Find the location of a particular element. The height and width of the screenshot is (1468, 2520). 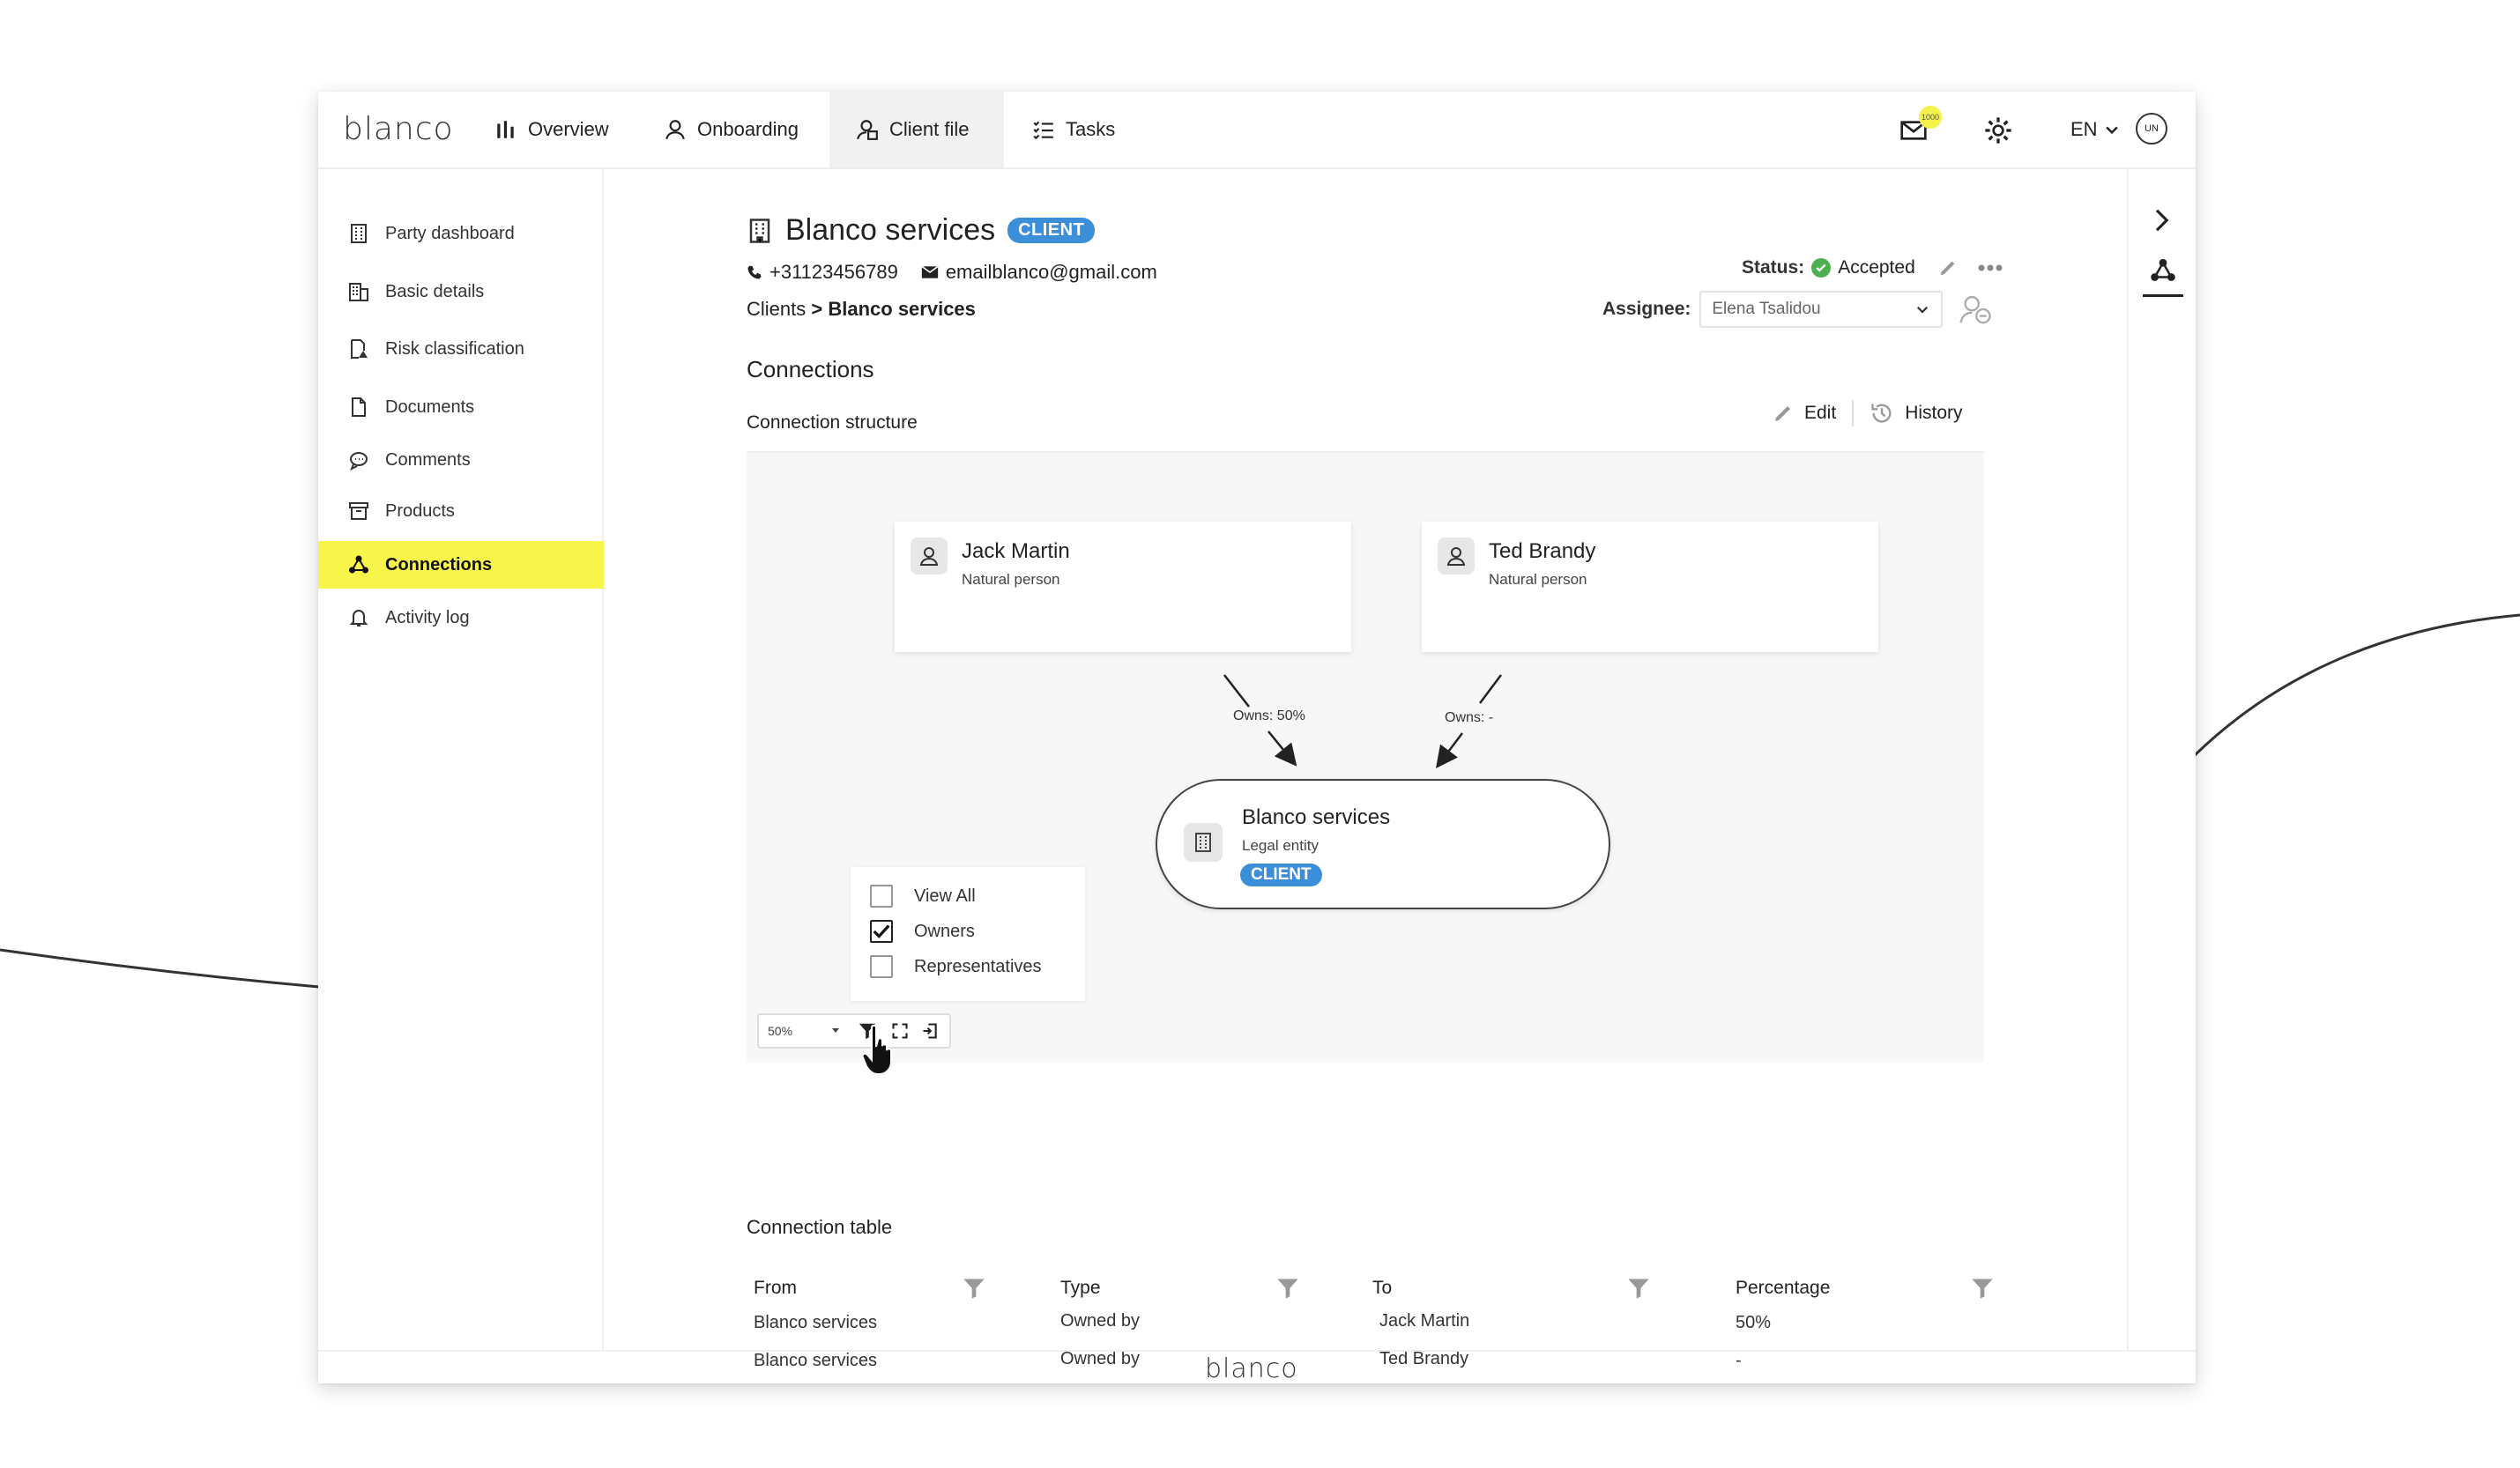

node-blanco-services: Blanco services Legal entity CLIENT is located at coordinates (1383, 844).